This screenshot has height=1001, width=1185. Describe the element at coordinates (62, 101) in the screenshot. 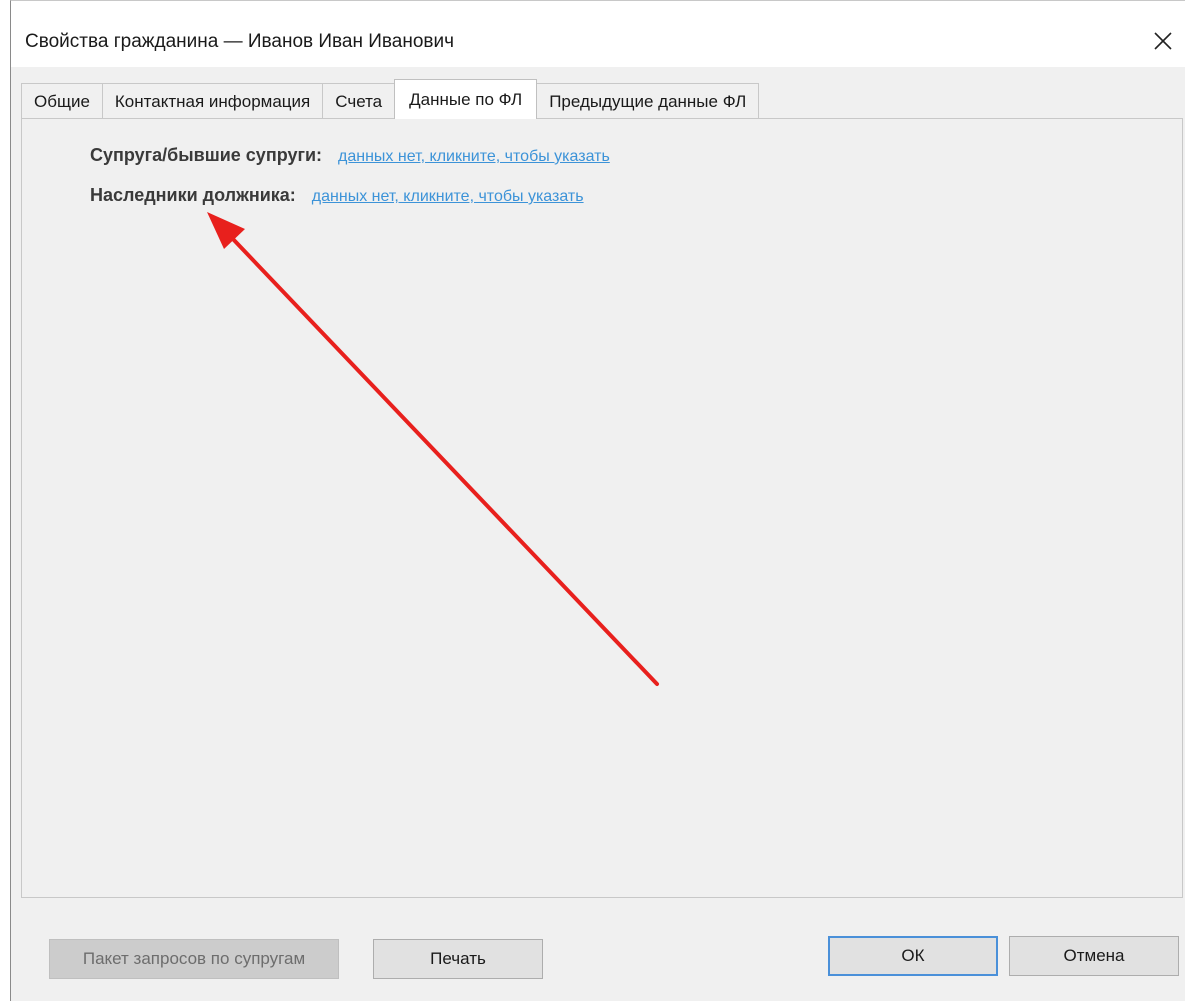

I see `tab-general: Общие` at that location.